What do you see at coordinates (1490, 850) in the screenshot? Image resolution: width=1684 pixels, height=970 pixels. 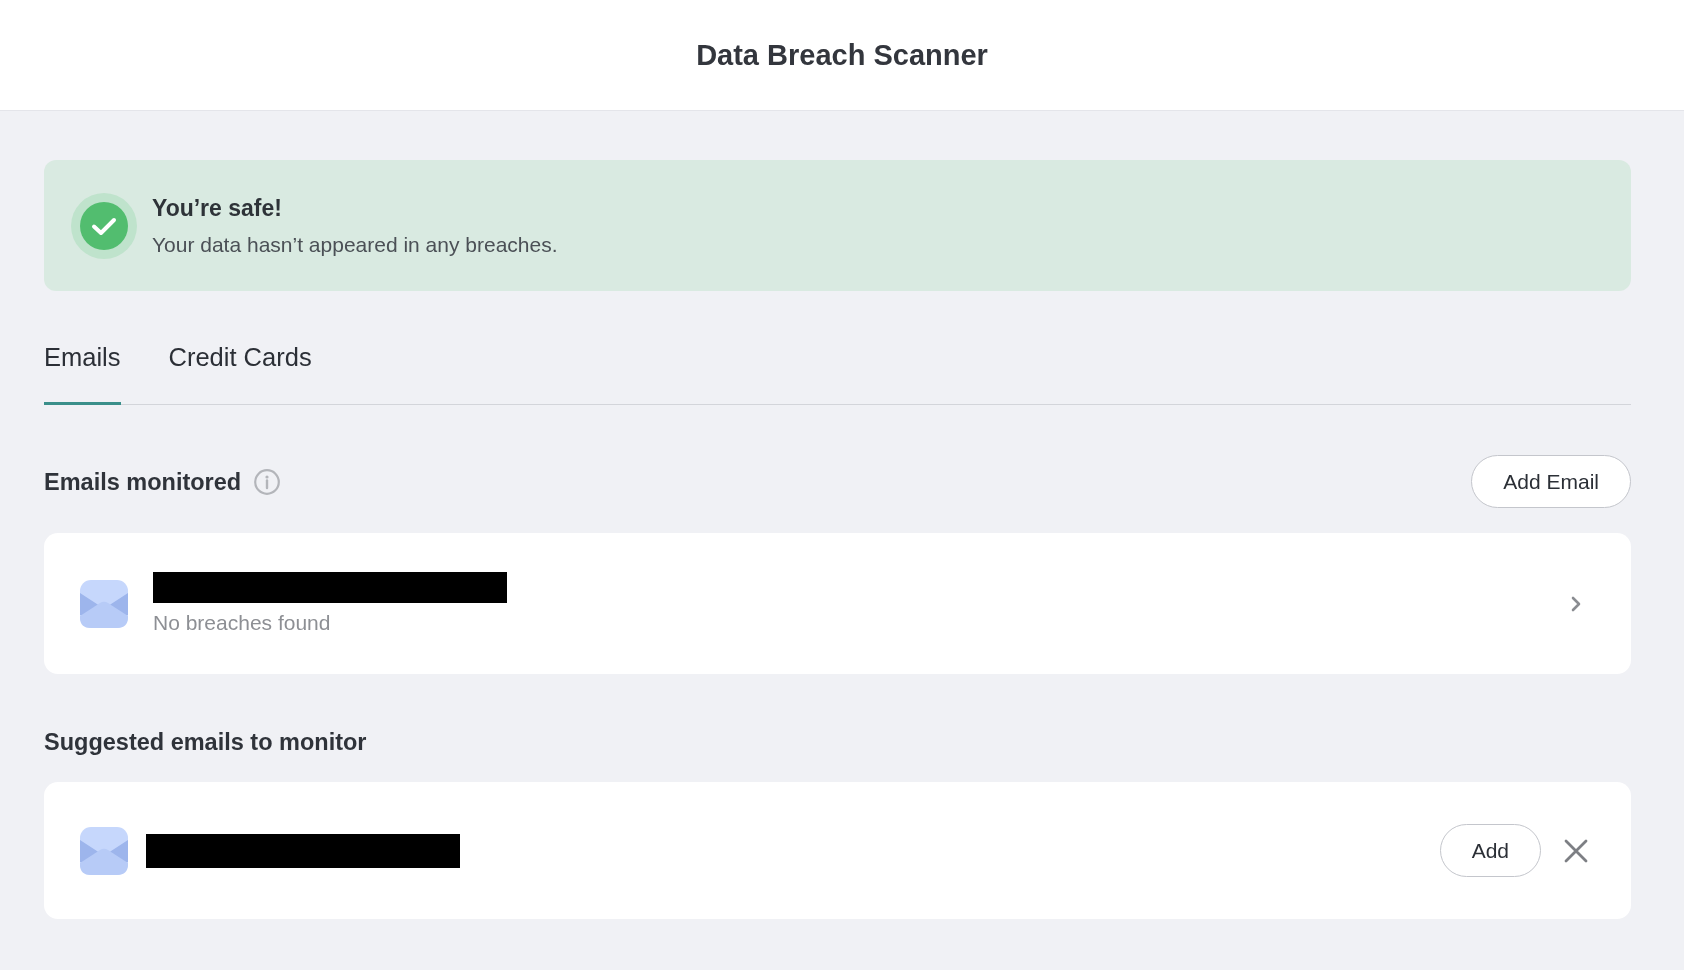 I see `add-button: Add` at bounding box center [1490, 850].